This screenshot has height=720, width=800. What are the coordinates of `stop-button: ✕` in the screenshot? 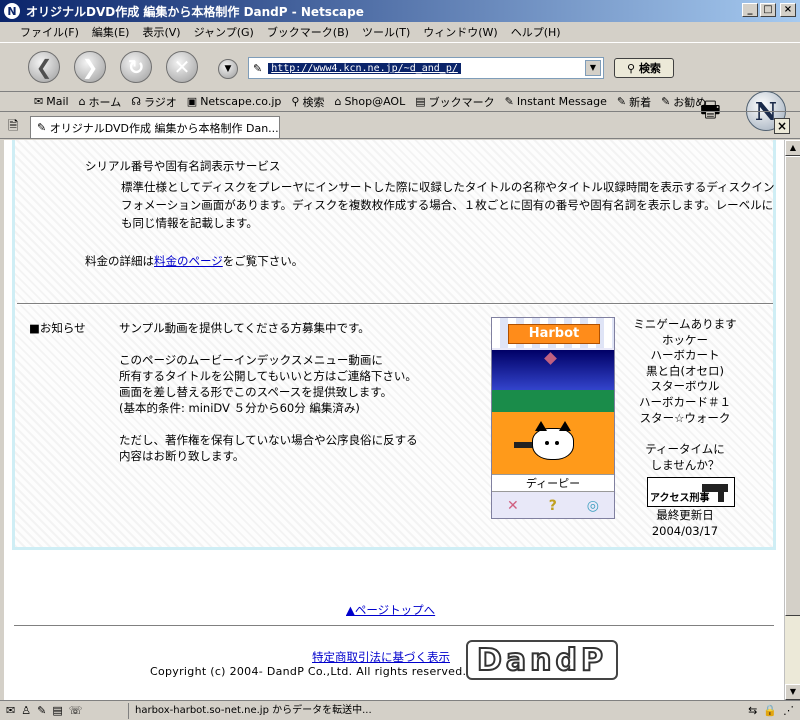 It's located at (182, 67).